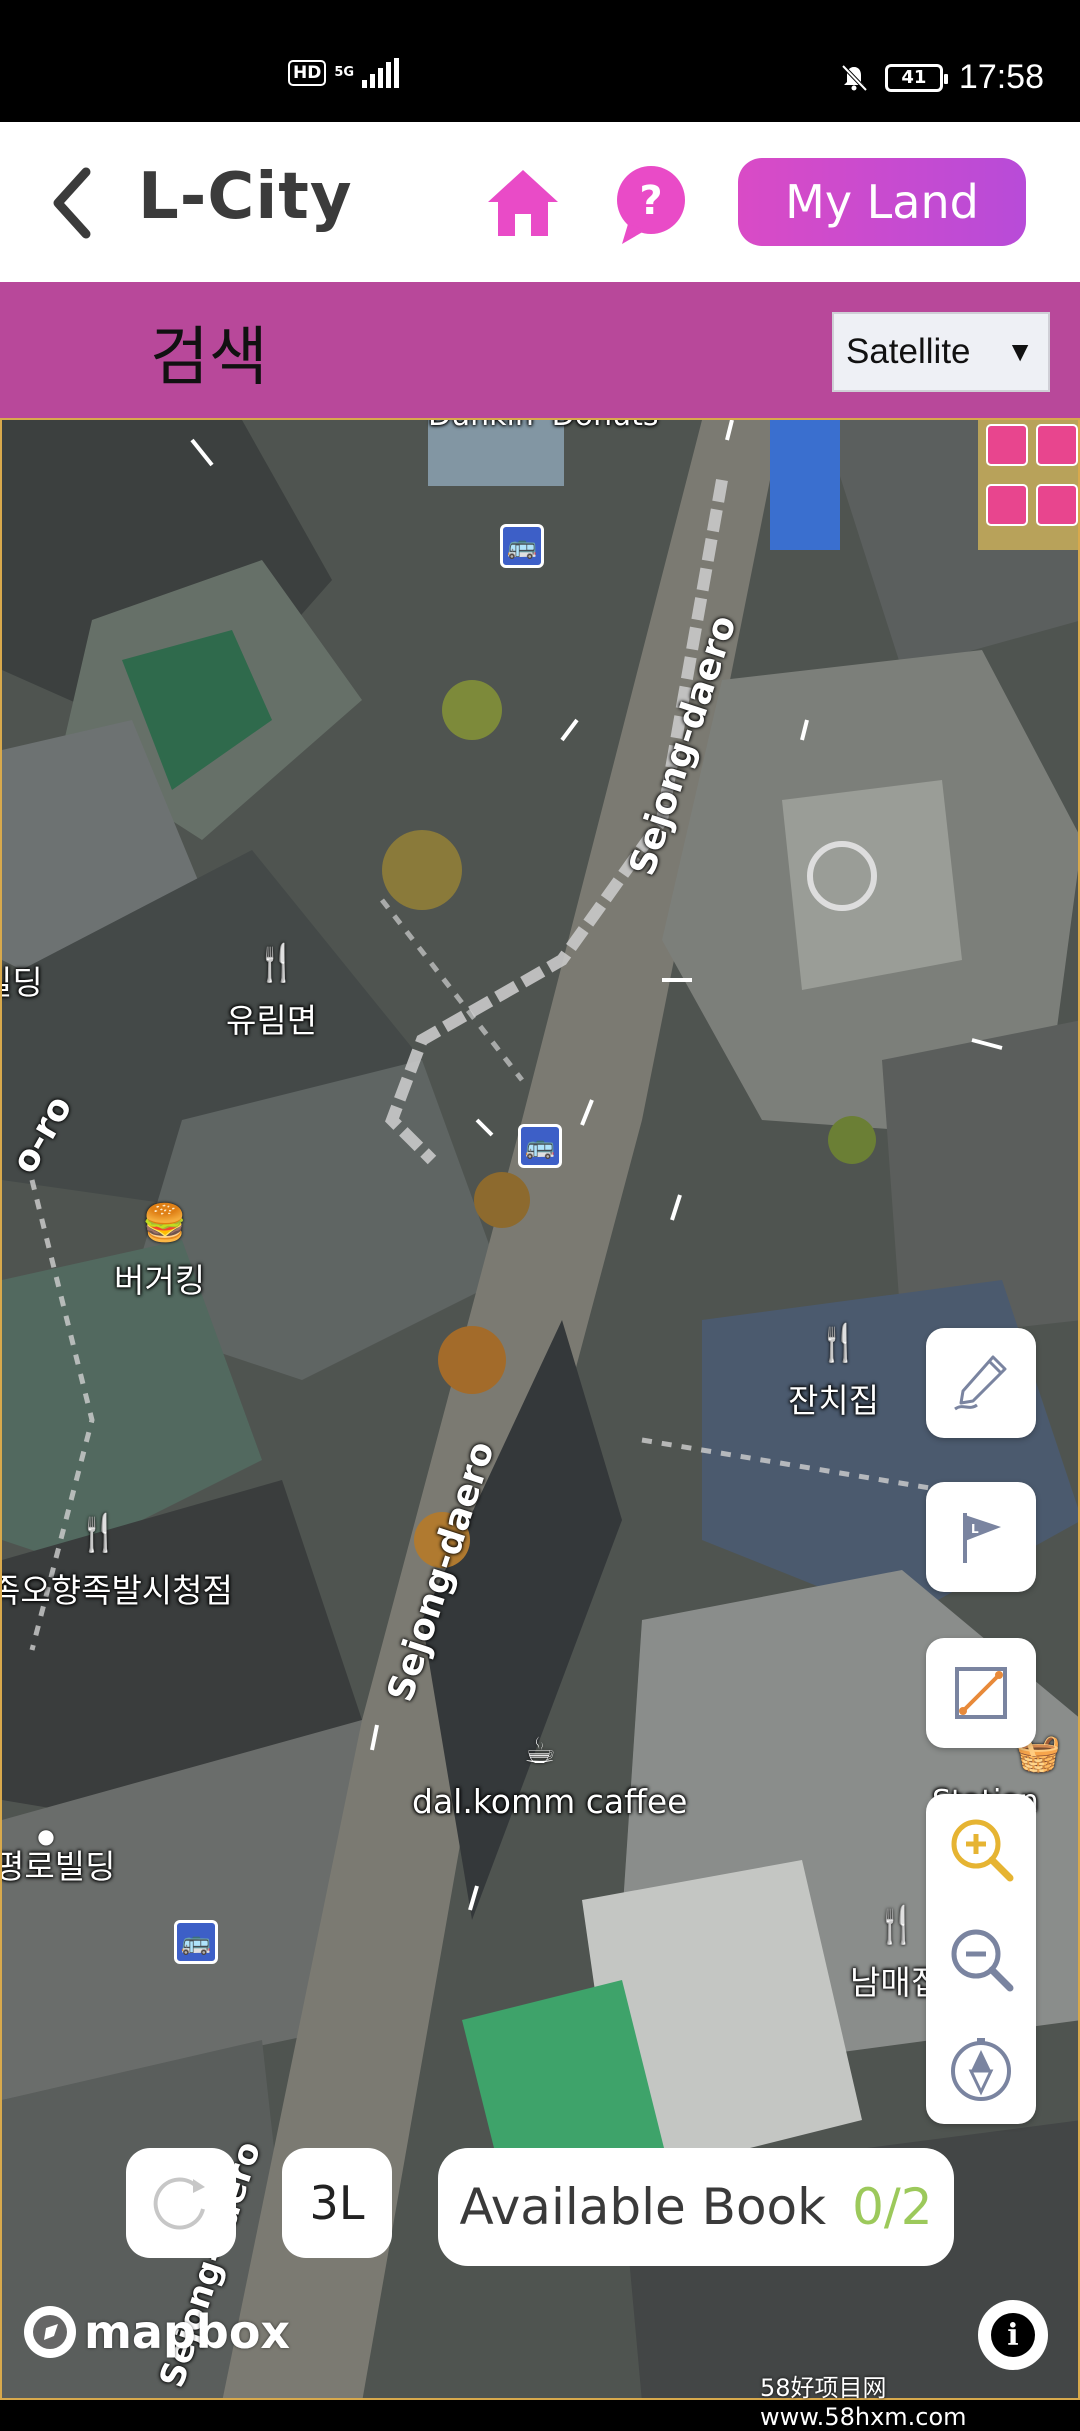 Image resolution: width=1080 pixels, height=2431 pixels. What do you see at coordinates (50, 2332) in the screenshot?
I see `mapbox-icon` at bounding box center [50, 2332].